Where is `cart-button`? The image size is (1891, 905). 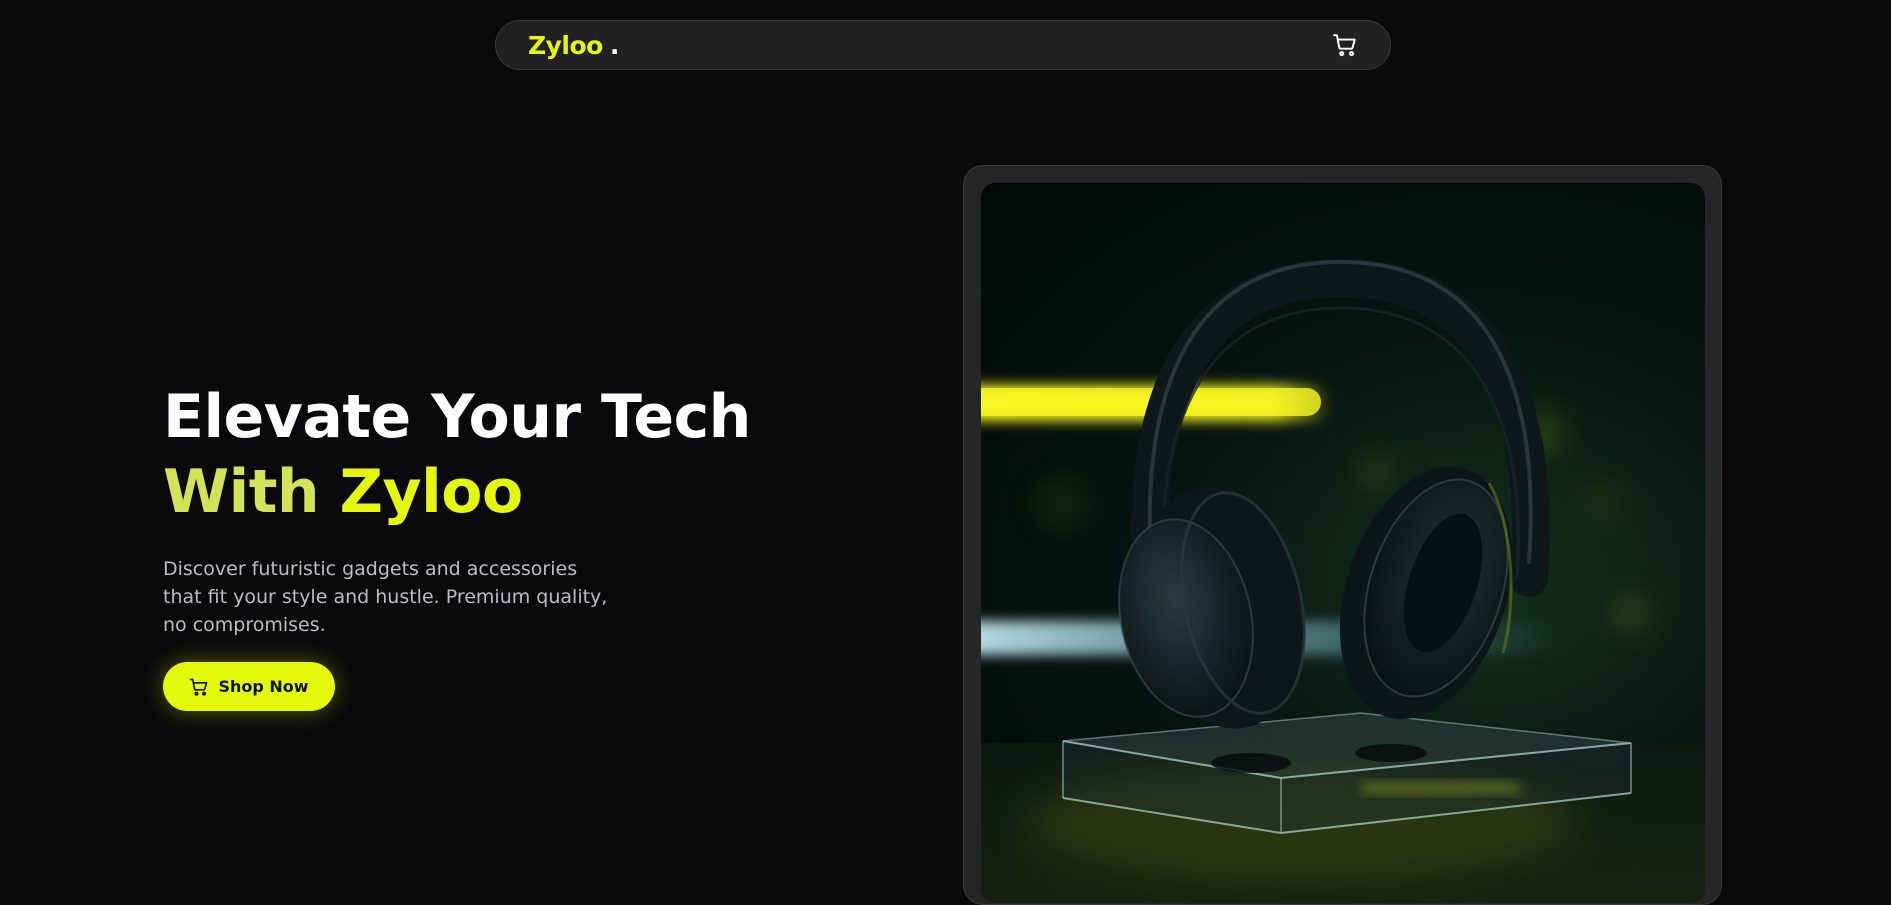 cart-button is located at coordinates (1345, 45).